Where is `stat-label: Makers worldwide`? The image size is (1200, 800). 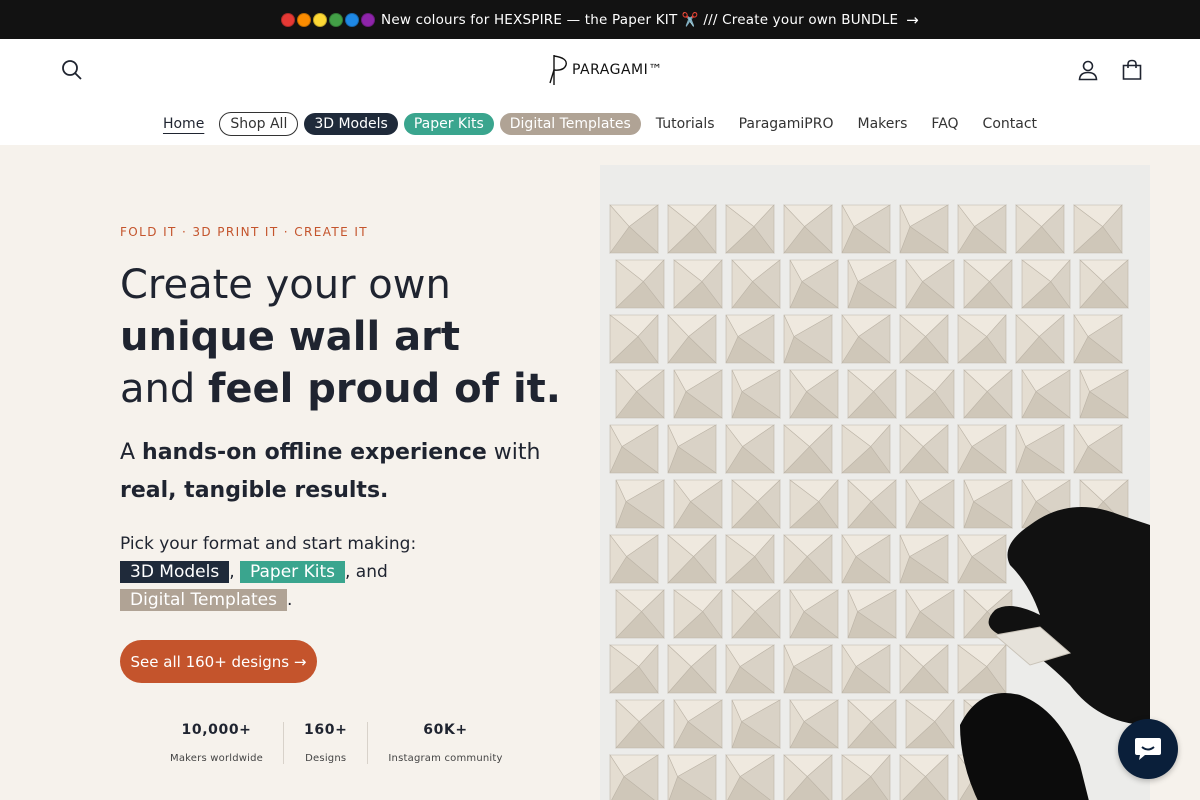 stat-label: Makers worldwide is located at coordinates (217, 758).